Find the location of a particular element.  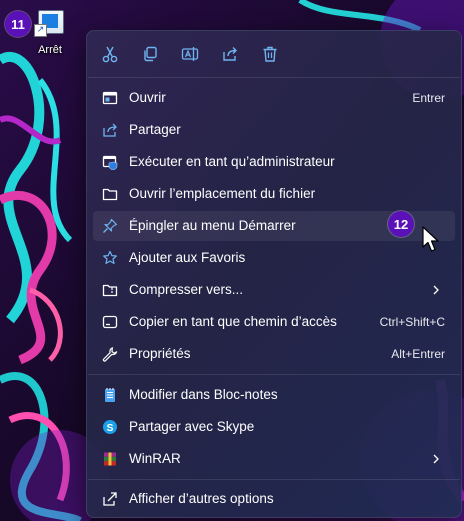

menu-item-share-with-skype: S Partager avec Skype is located at coordinates (274, 427).